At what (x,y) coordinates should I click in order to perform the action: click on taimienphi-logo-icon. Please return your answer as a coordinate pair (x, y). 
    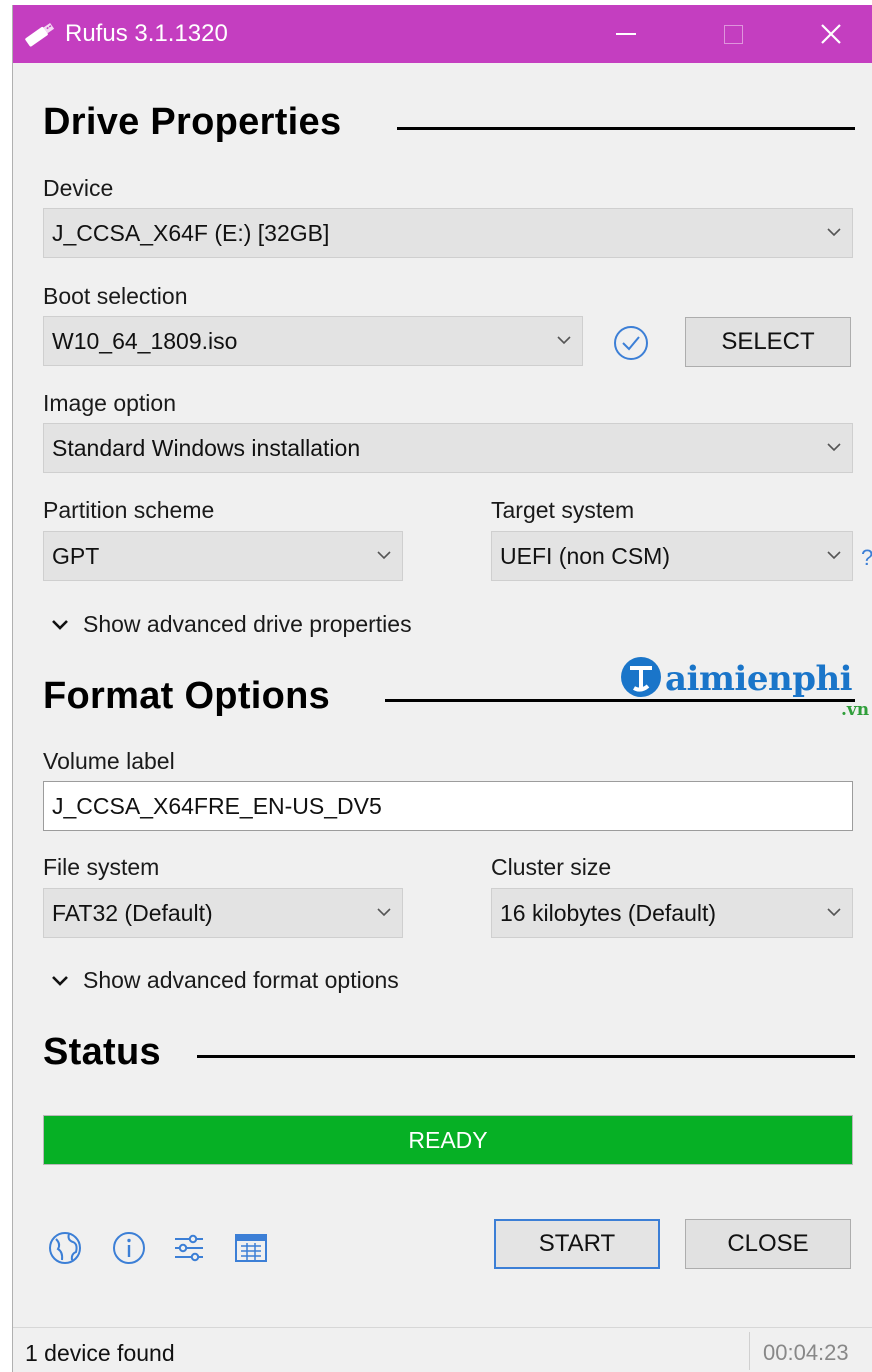
    Looking at the image, I should click on (641, 677).